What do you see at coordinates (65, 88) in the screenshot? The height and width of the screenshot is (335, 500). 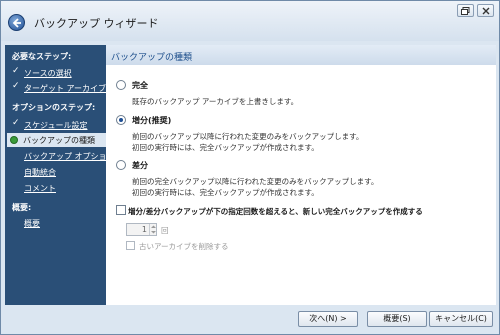 I see `sidebar-item-target-archive: ターゲット アーカイブ` at bounding box center [65, 88].